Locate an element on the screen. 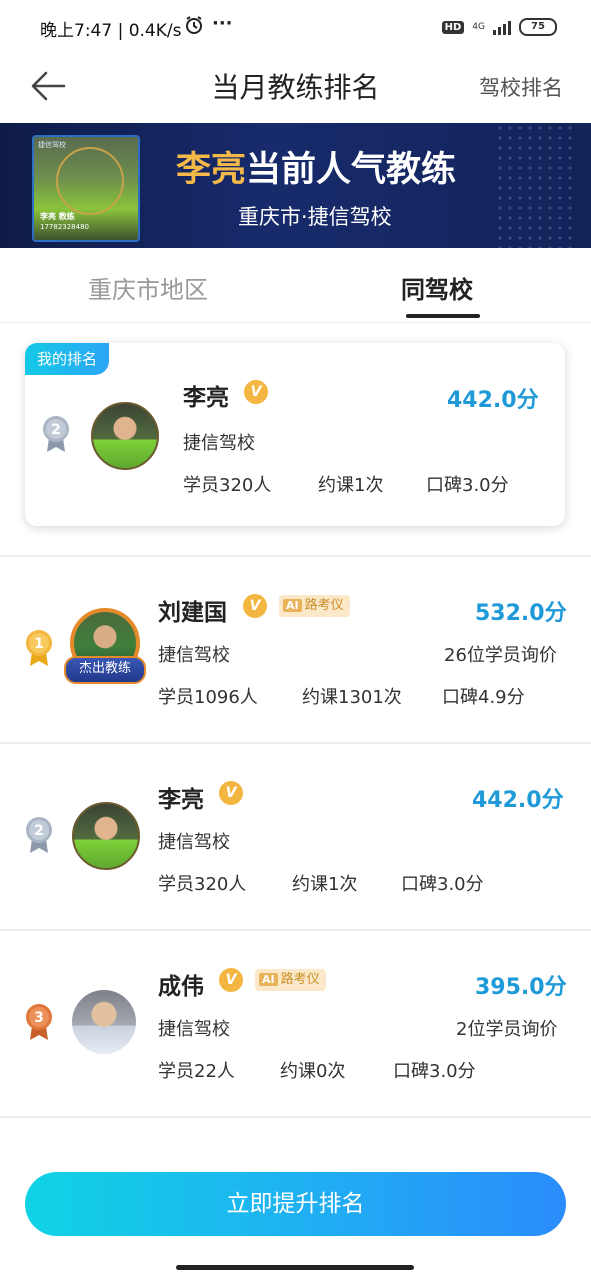 Image resolution: width=591 pixels, height=1280 pixels. boost-ranking-button: 立即提升排名 is located at coordinates (295, 1204).